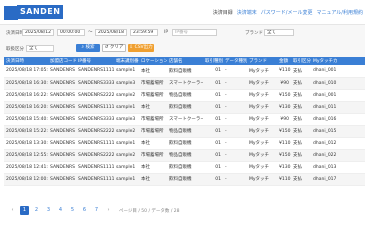 This screenshot has width=365, height=240. What do you see at coordinates (26, 61) in the screenshot?
I see `column-header: 決済日時` at bounding box center [26, 61].